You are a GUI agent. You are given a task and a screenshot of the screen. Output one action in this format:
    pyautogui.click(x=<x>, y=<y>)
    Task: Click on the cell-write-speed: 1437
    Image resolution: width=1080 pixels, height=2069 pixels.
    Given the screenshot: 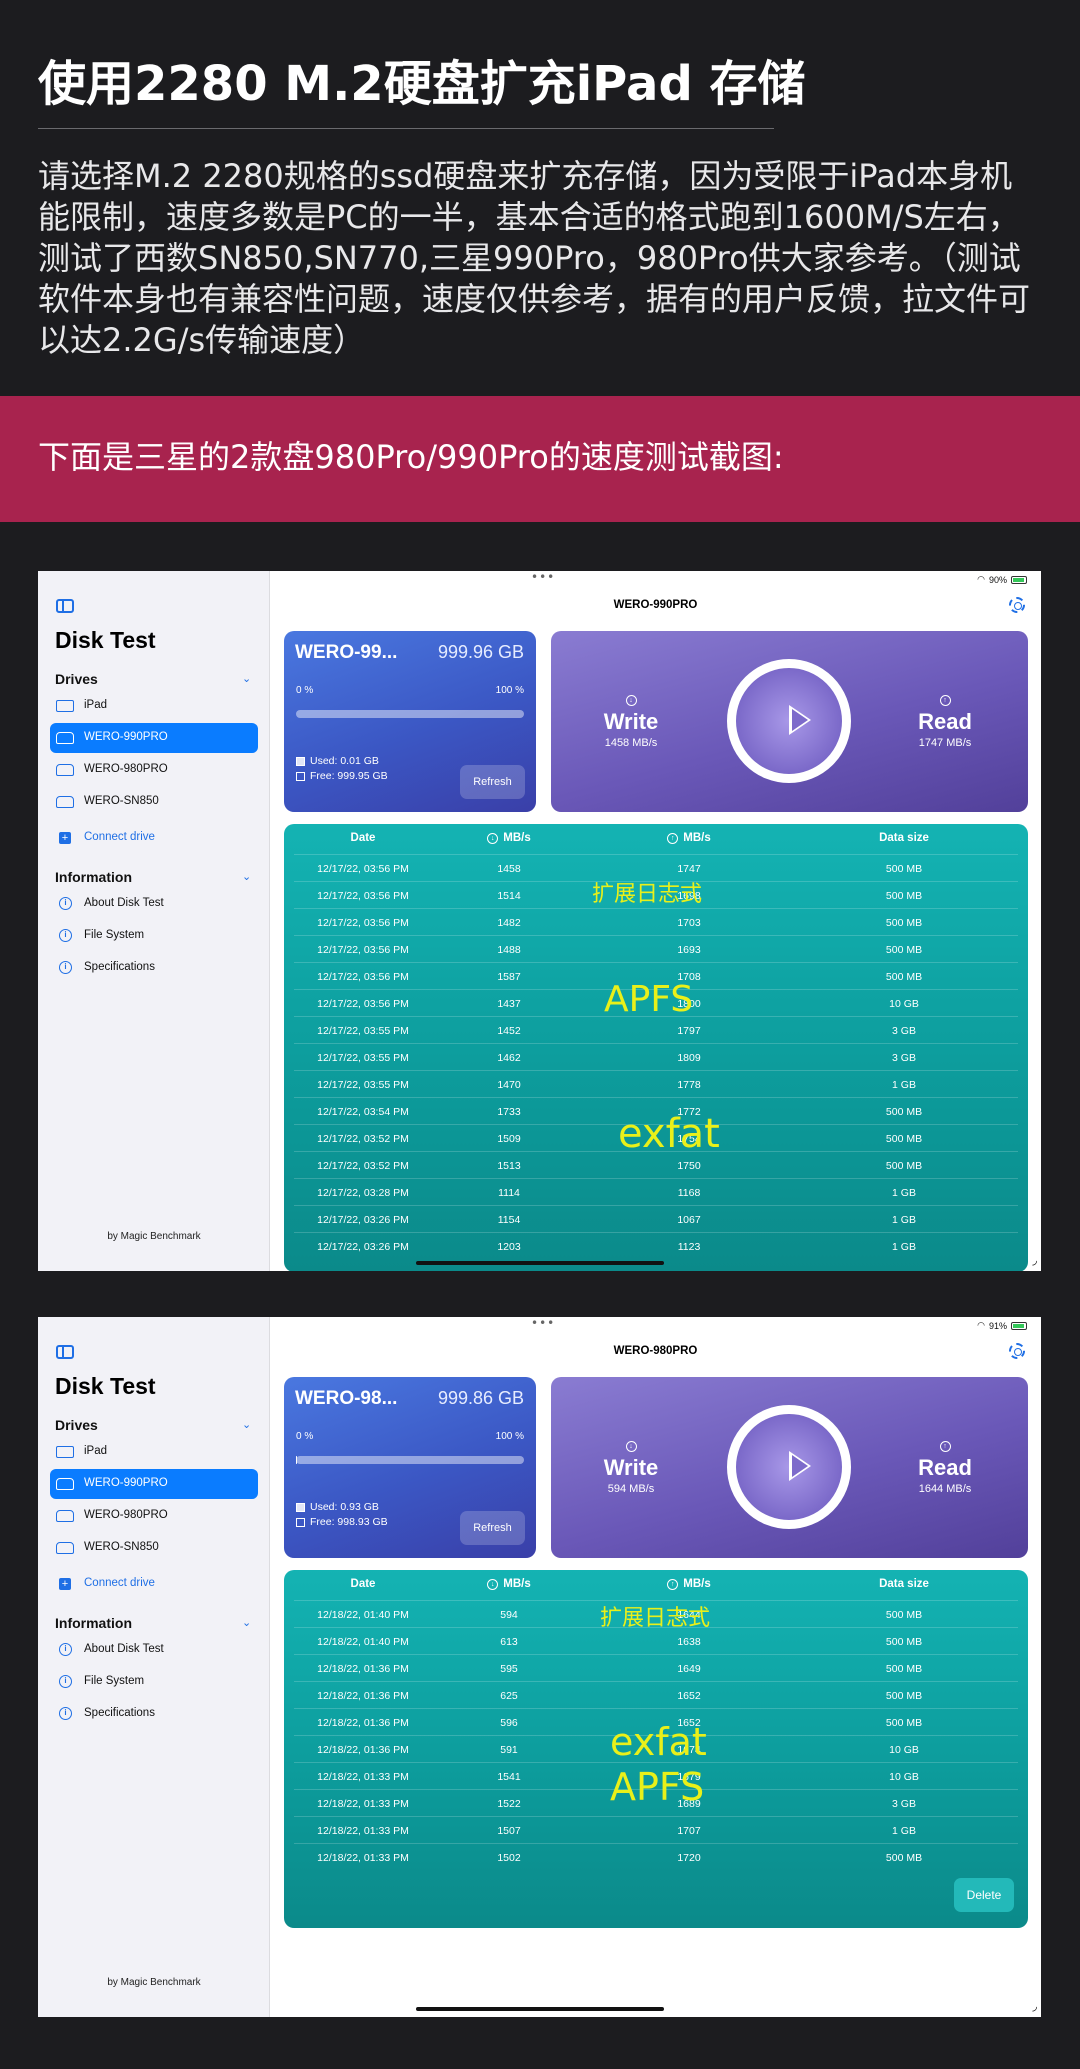 What is the action you would take?
    pyautogui.click(x=509, y=1004)
    